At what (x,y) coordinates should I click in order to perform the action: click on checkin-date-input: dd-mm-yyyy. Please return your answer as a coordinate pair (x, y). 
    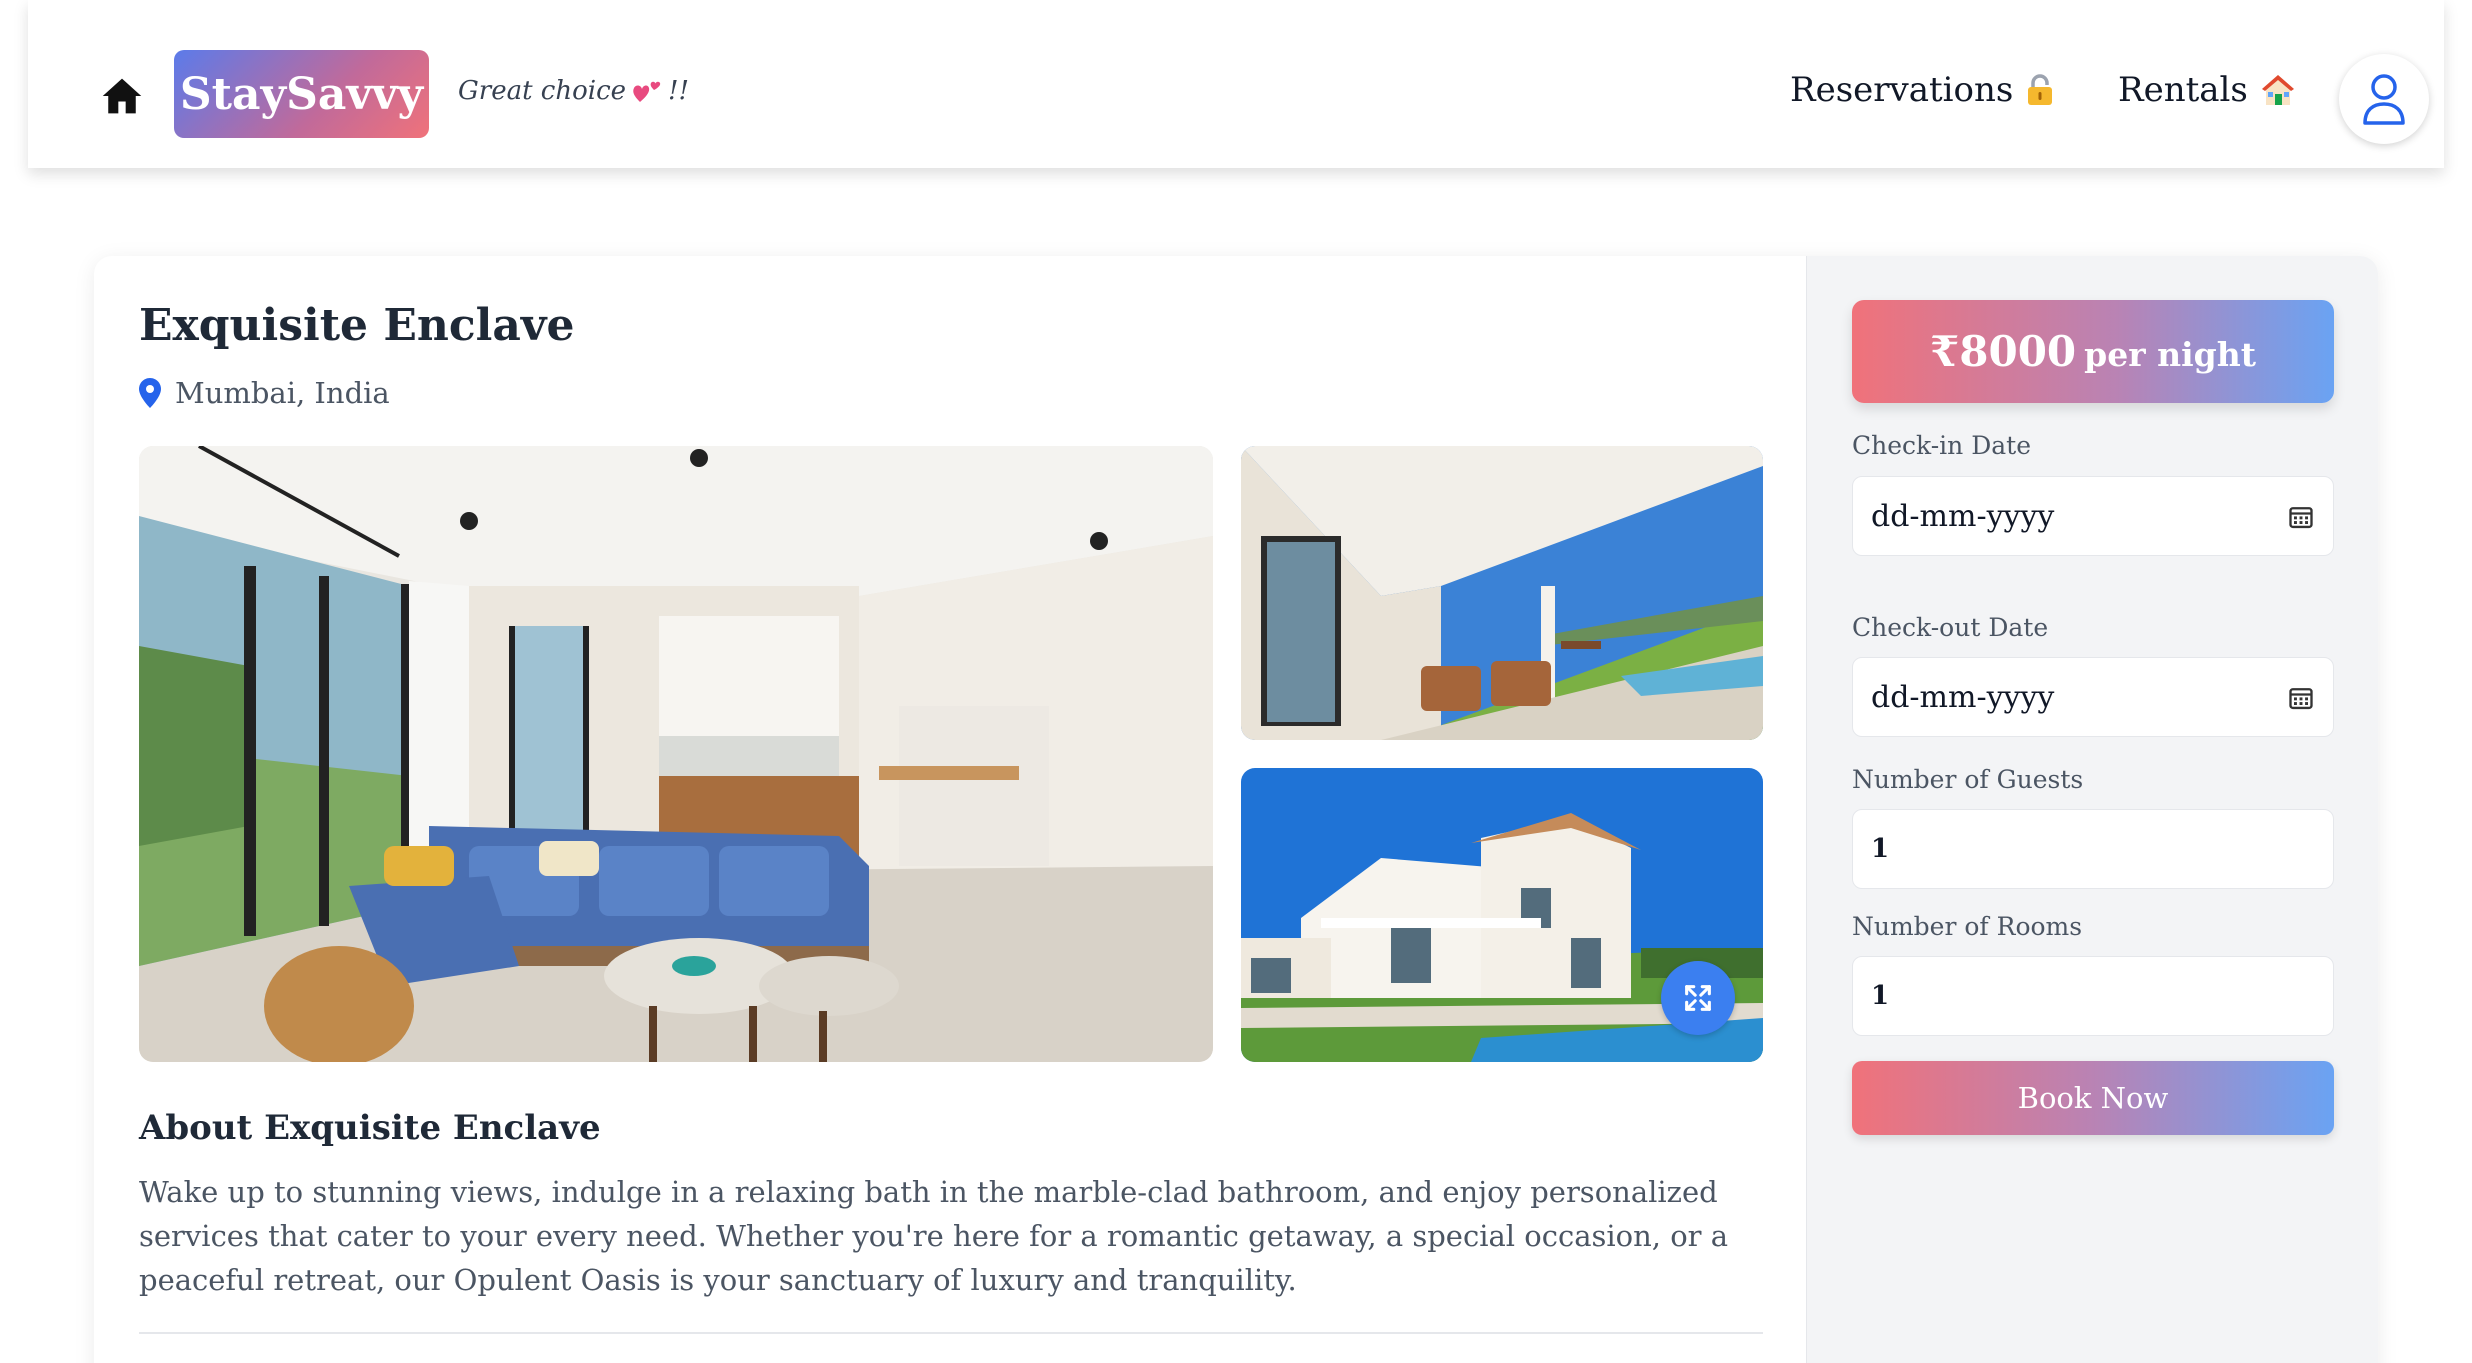
    Looking at the image, I should click on (2093, 516).